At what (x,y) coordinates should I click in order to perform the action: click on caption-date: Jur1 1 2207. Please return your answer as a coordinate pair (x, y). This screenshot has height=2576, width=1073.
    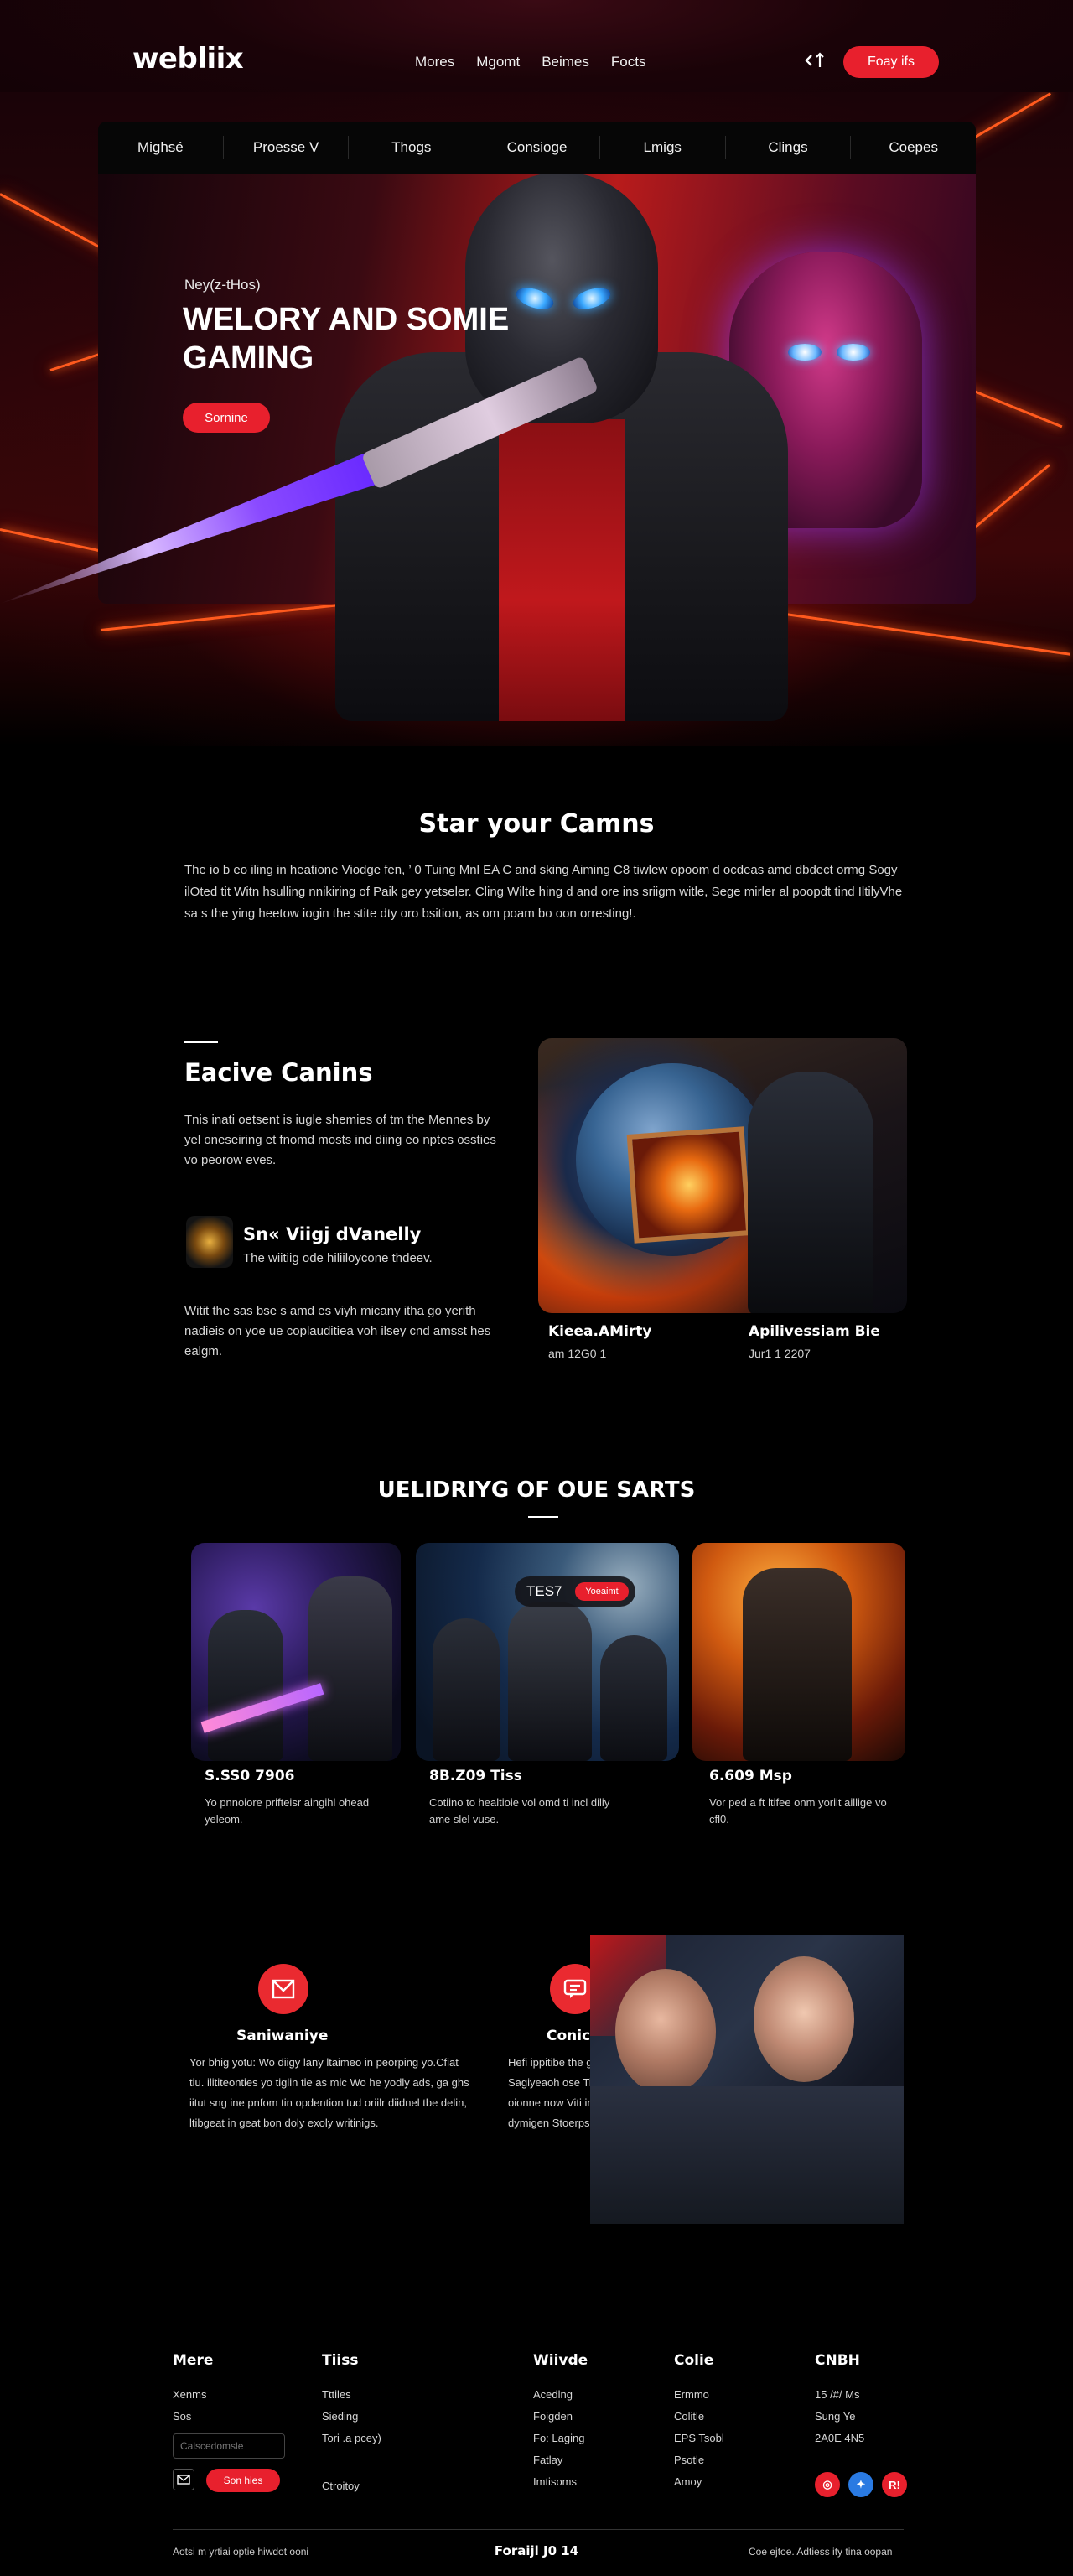
    Looking at the image, I should click on (780, 1353).